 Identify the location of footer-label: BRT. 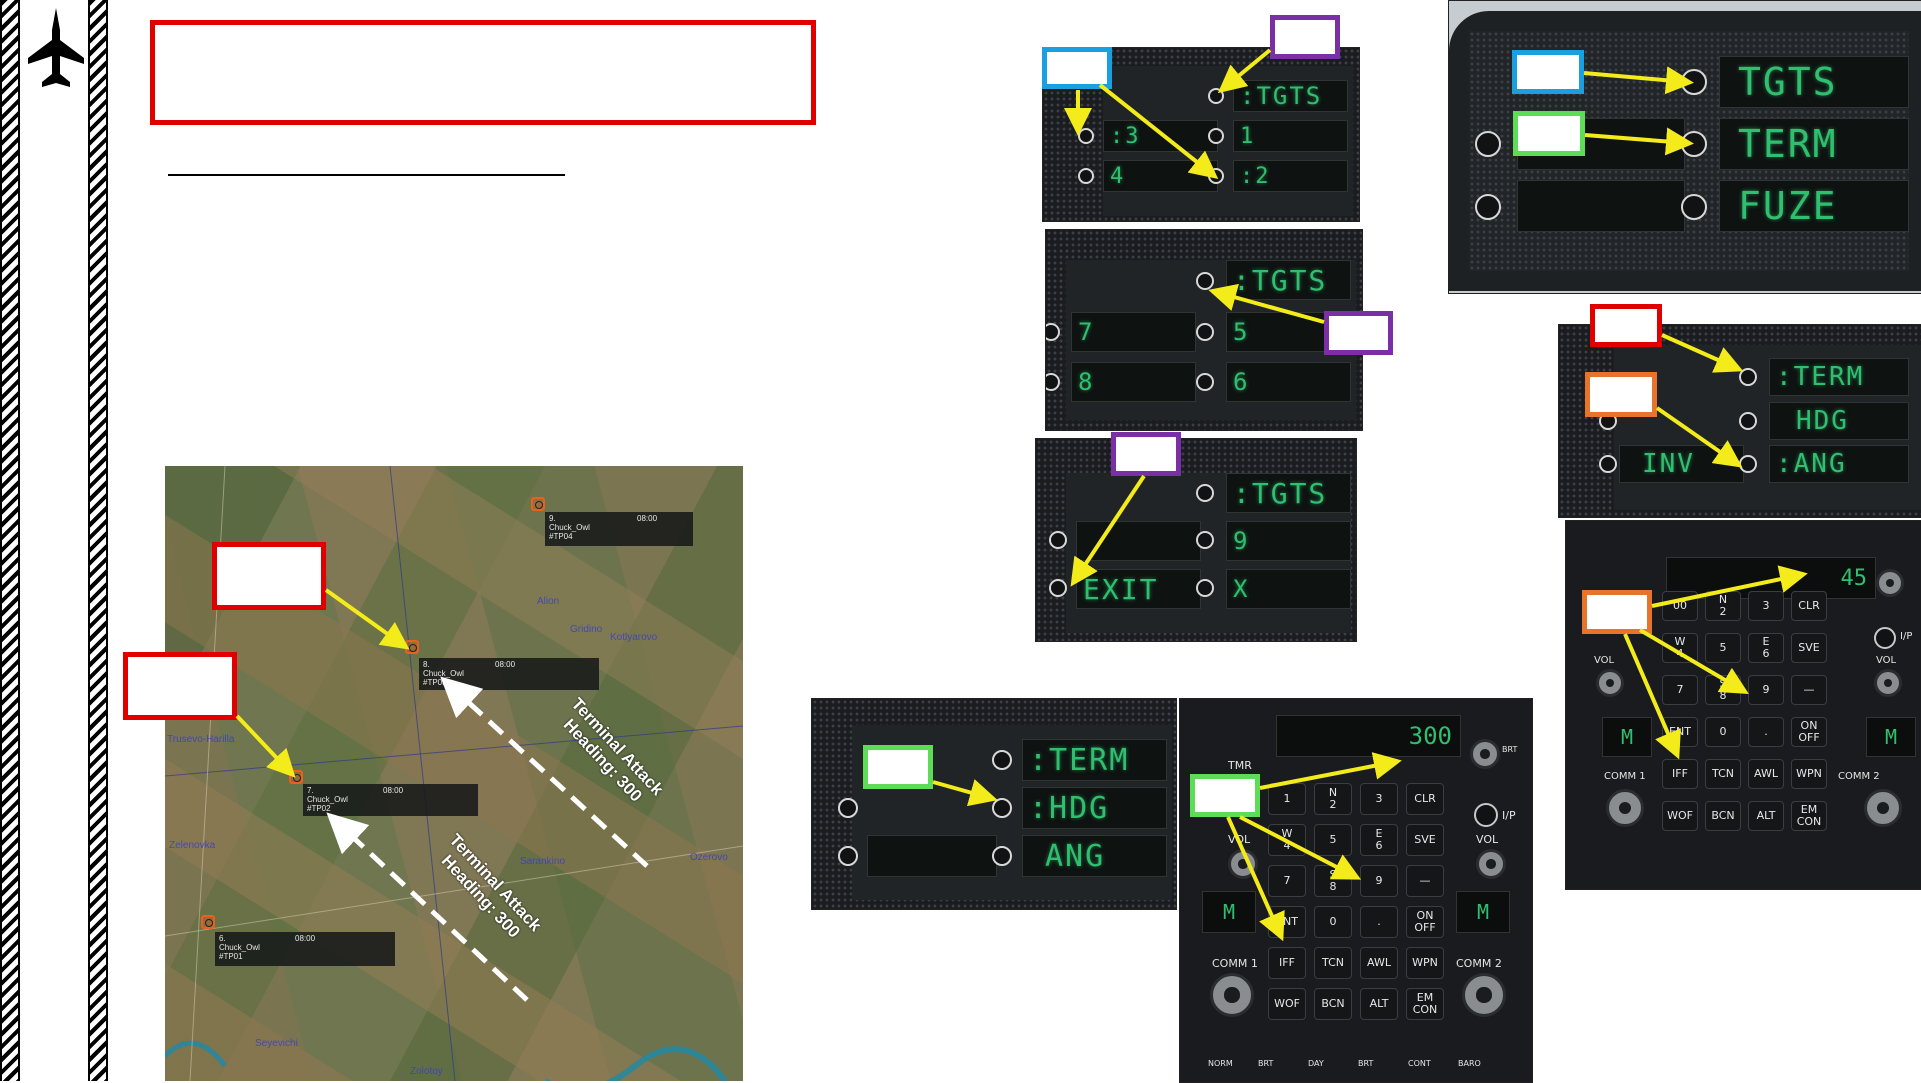
(1366, 1063).